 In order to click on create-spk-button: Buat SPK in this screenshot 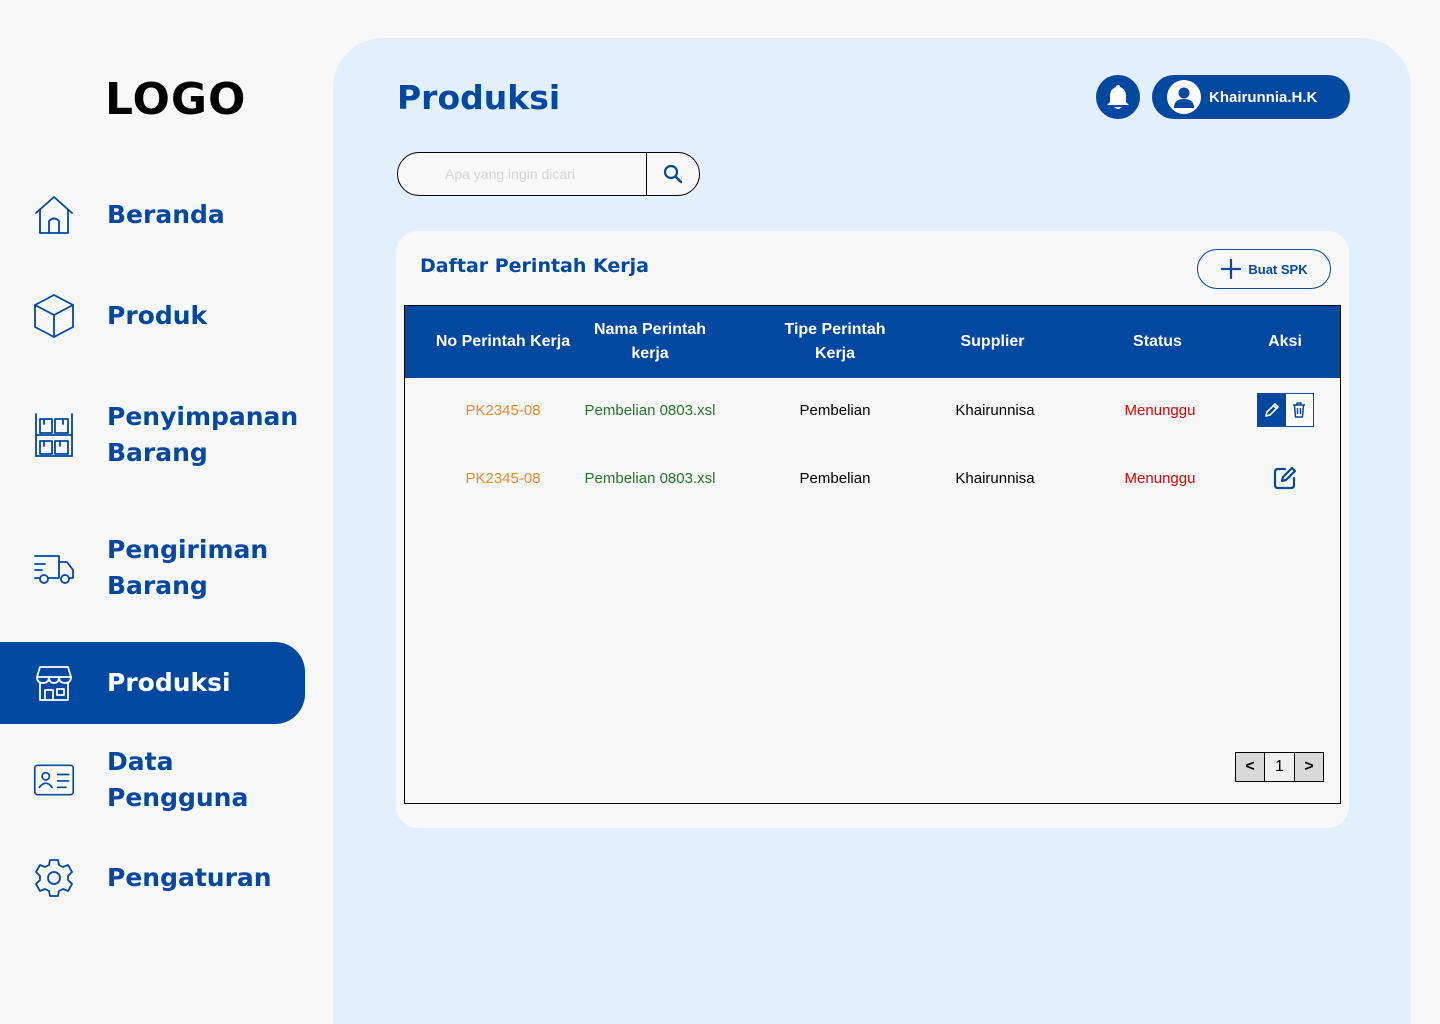, I will do `click(1264, 269)`.